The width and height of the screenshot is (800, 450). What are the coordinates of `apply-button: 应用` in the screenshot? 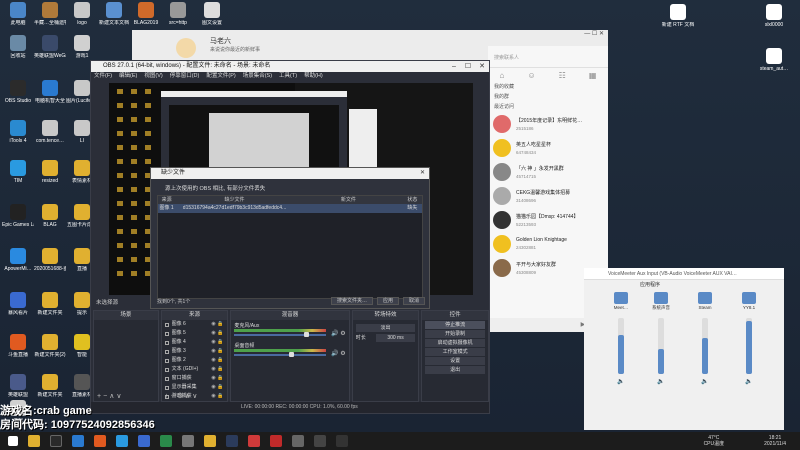 It's located at (387, 301).